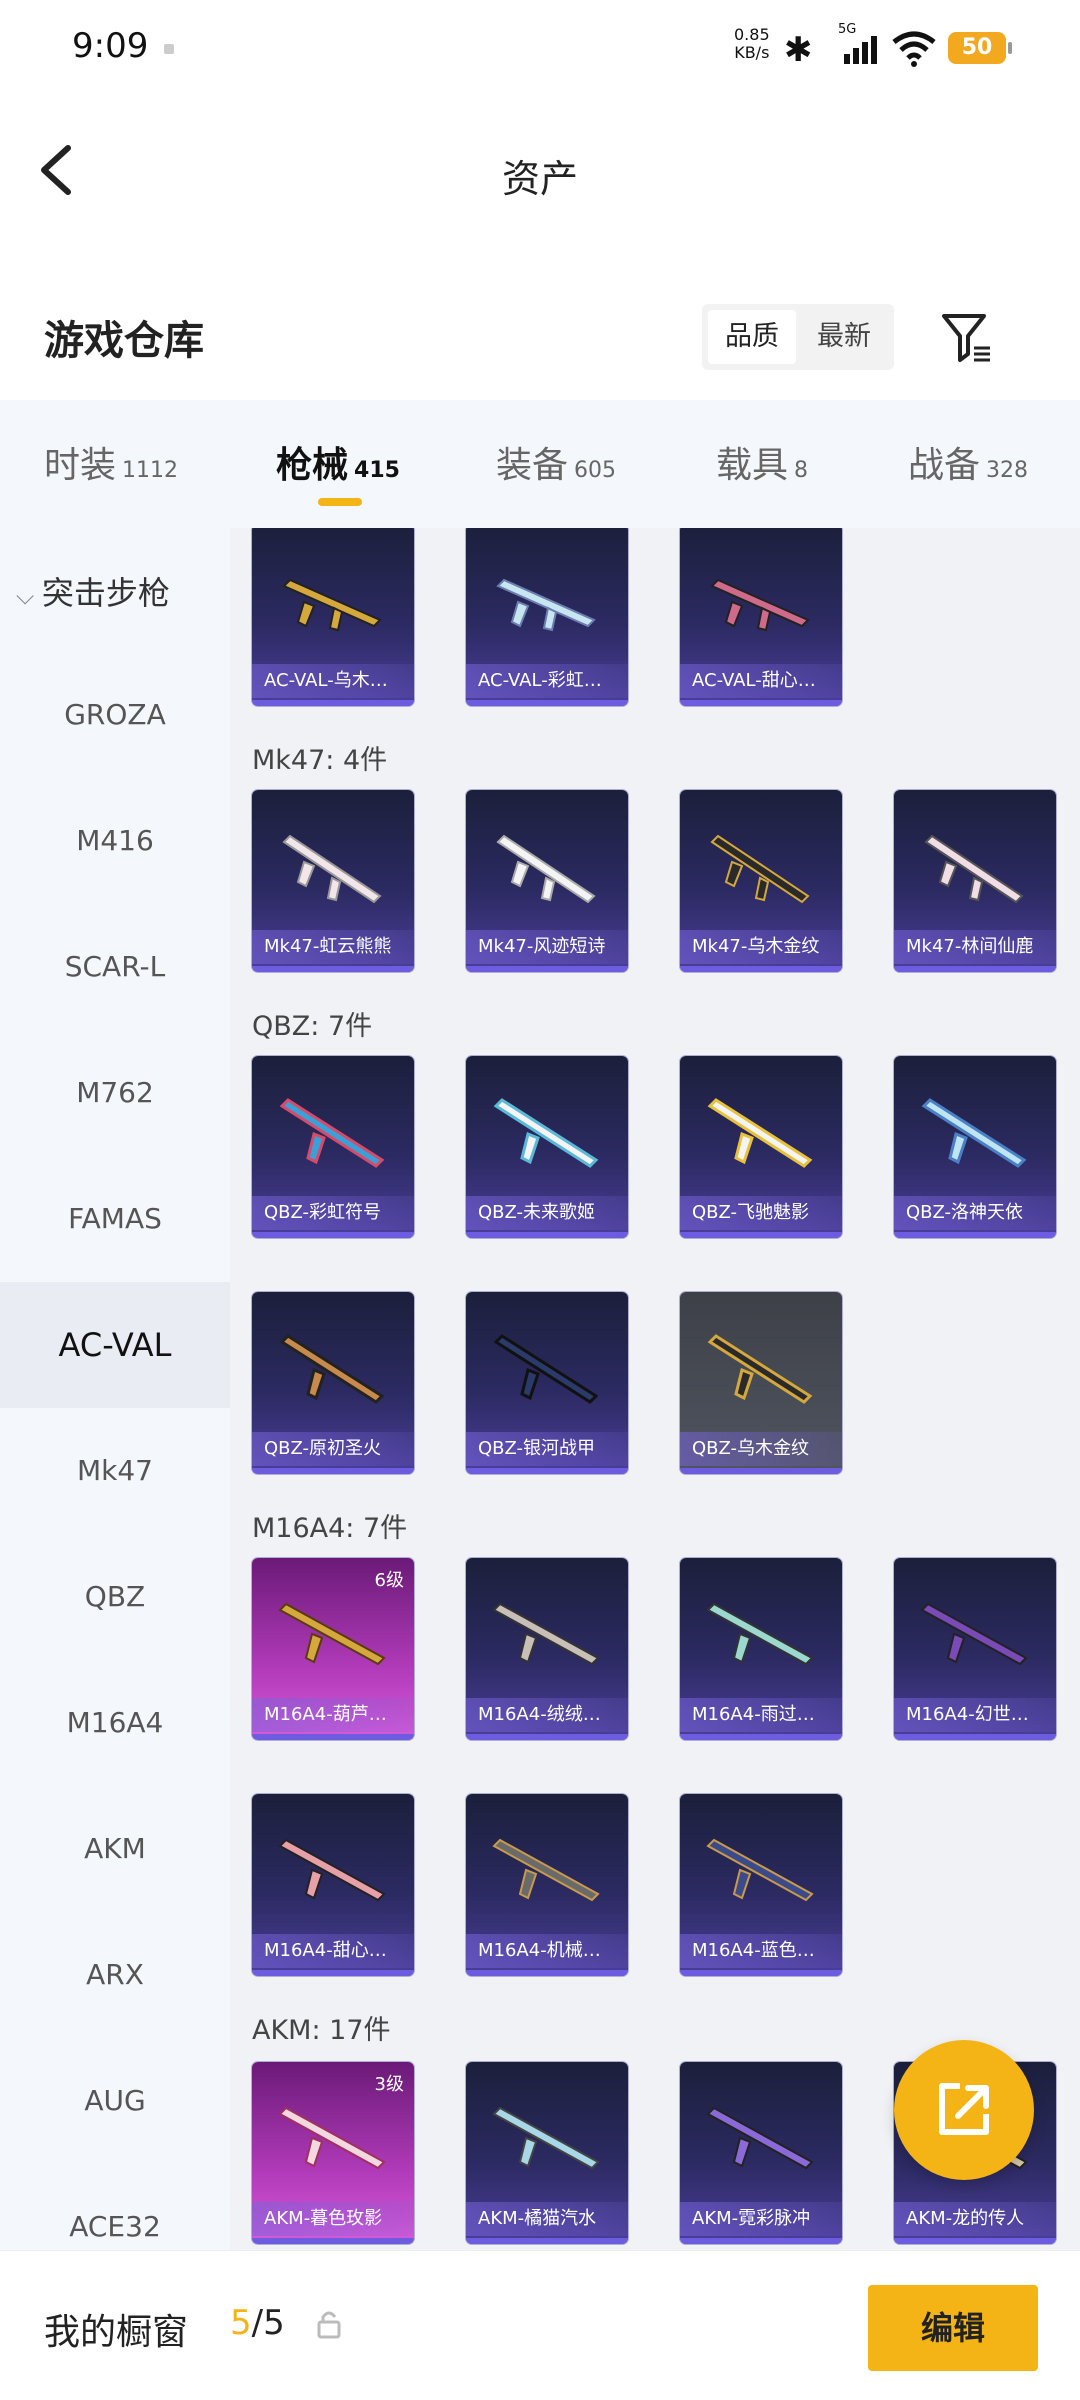 This screenshot has height=2400, width=1080. Describe the element at coordinates (975, 1213) in the screenshot. I see `skin-name: QBZ-洛神天依` at that location.